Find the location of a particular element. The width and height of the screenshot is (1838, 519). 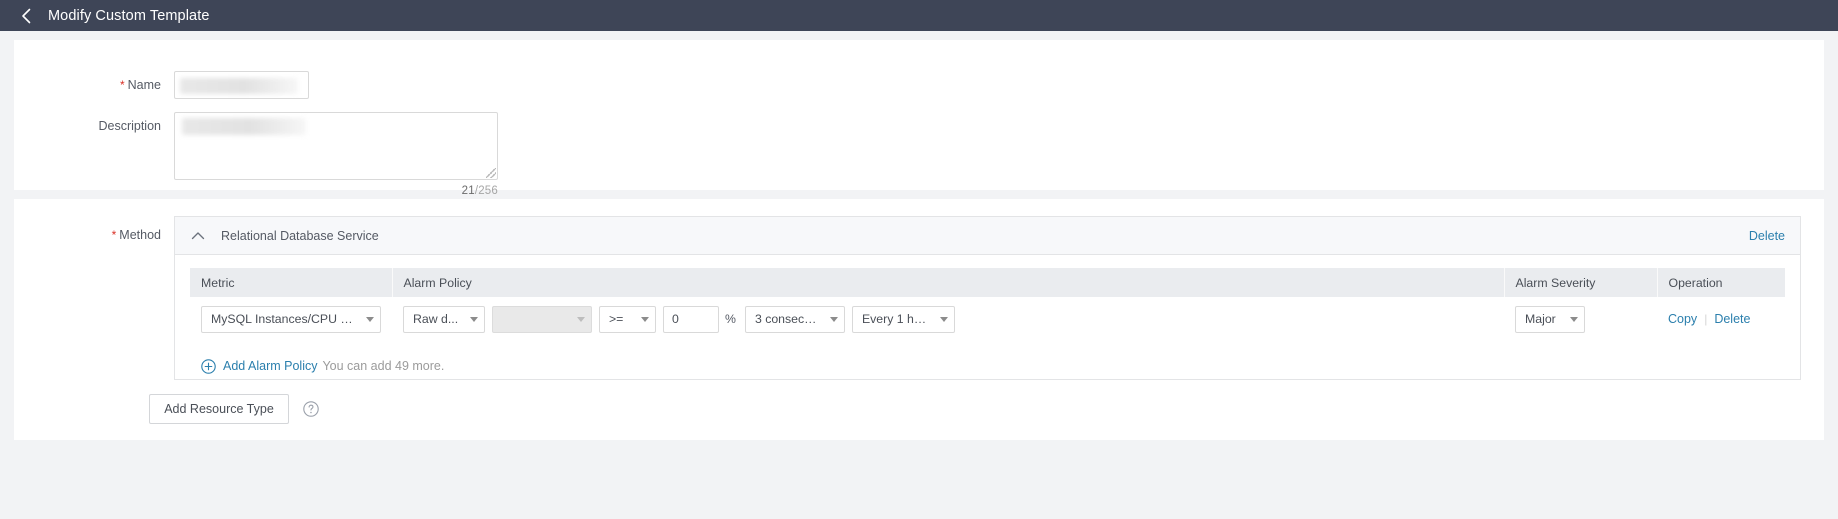

app-header: Modify Custom Template is located at coordinates (919, 15).